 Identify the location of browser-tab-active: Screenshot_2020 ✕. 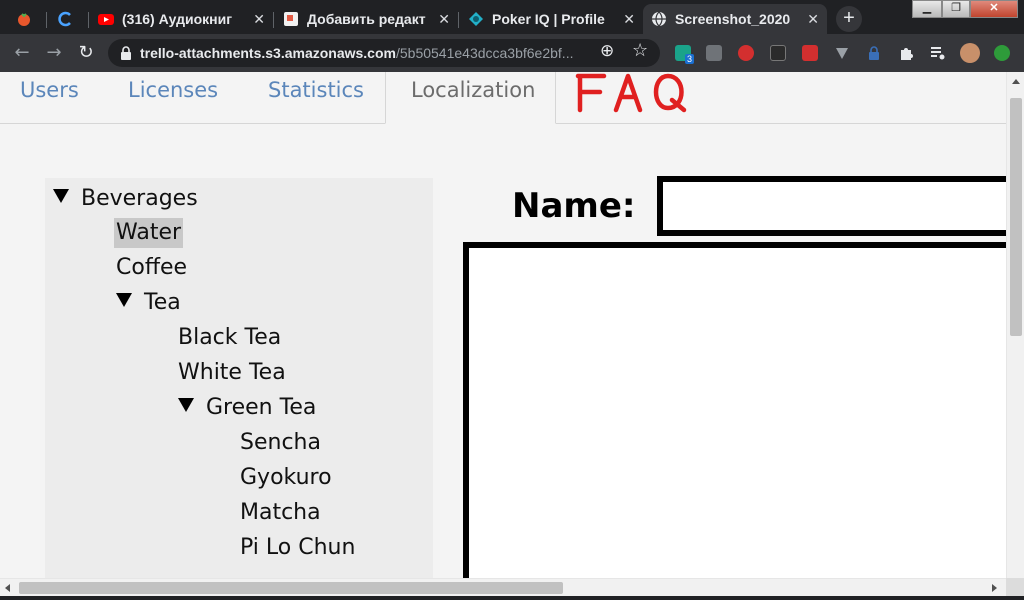
(735, 19).